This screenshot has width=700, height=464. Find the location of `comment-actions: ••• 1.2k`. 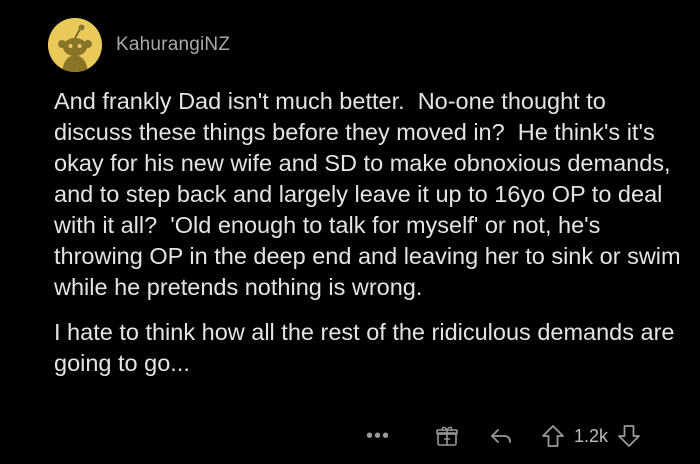

comment-actions: ••• 1.2k is located at coordinates (525, 436).